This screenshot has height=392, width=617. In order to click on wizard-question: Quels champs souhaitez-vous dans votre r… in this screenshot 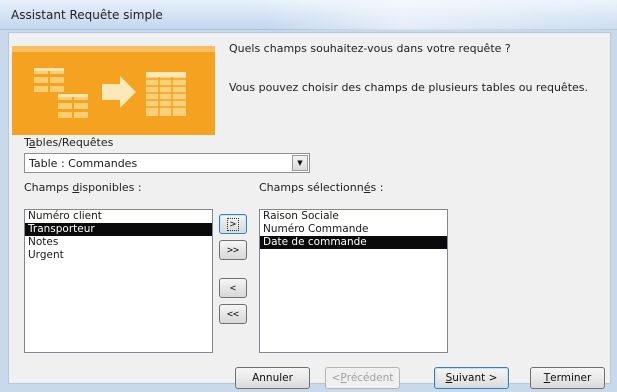, I will do `click(370, 48)`.